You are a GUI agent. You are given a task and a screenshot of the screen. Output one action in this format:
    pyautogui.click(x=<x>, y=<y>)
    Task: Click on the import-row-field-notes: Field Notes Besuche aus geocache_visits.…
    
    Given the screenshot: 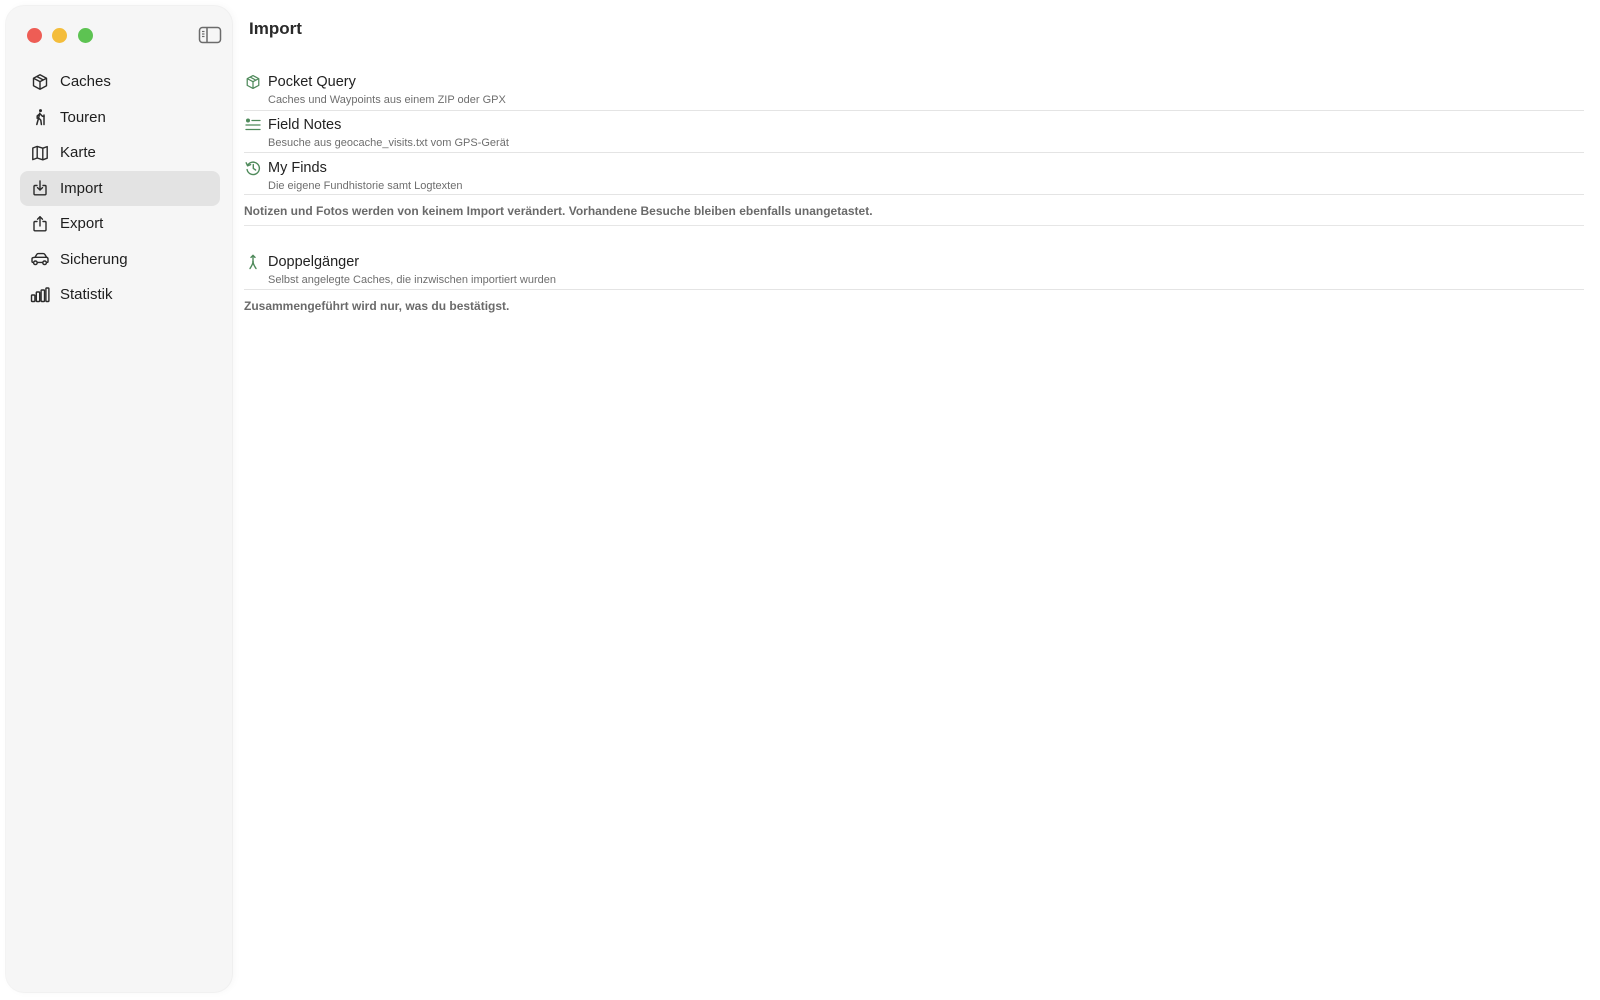 What is the action you would take?
    pyautogui.click(x=914, y=134)
    